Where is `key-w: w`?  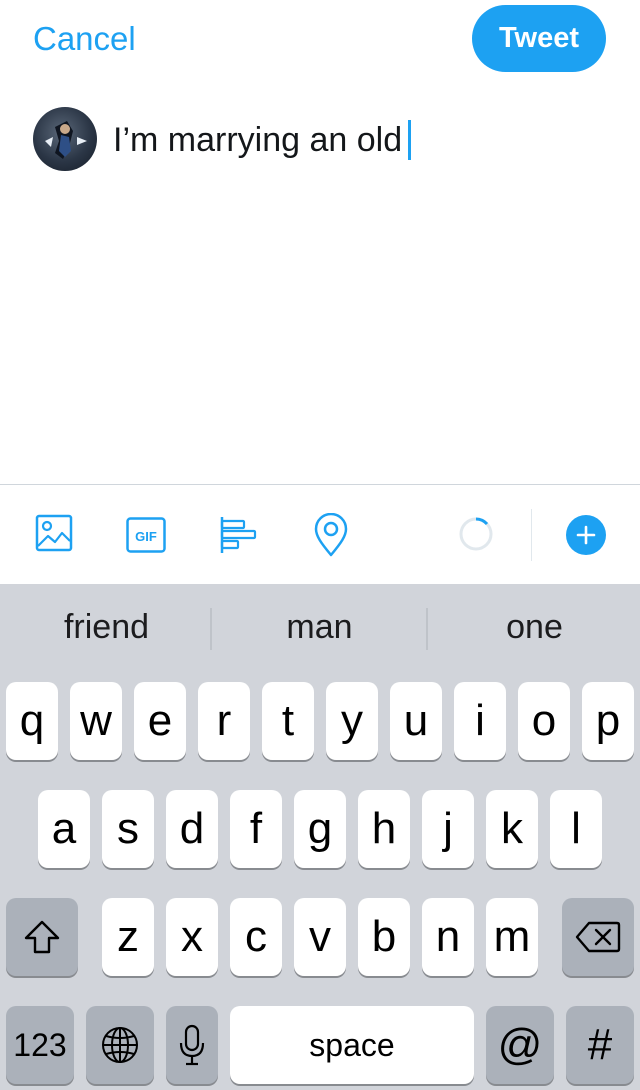 key-w: w is located at coordinates (96, 721).